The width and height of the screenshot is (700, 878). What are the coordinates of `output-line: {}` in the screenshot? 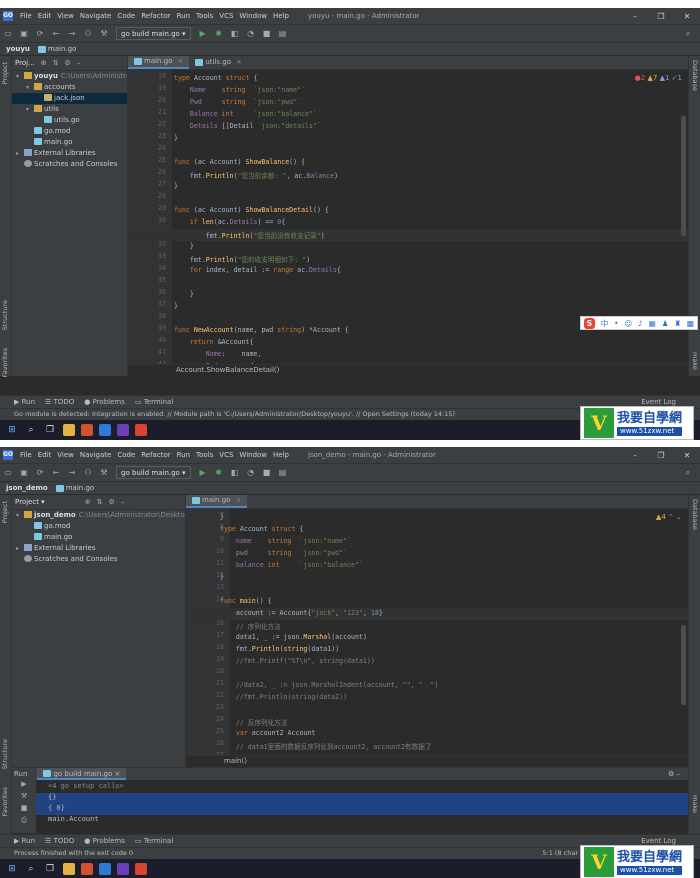 It's located at (52, 797).